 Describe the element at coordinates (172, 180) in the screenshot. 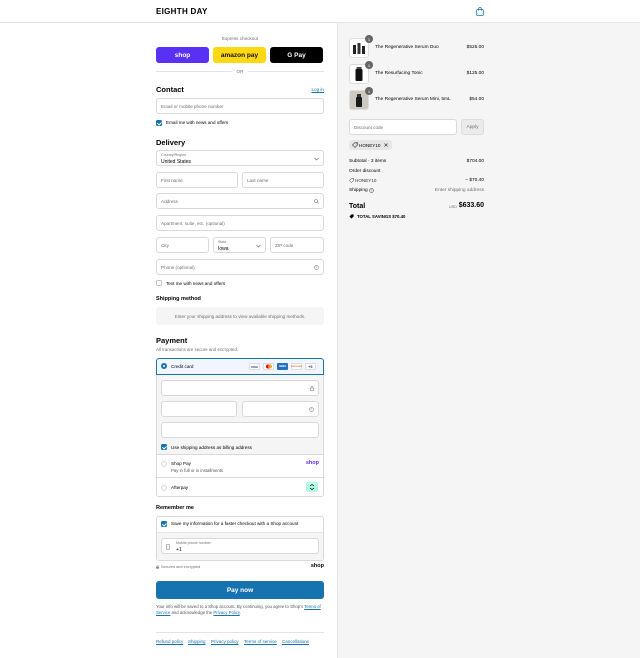

I see `first-name-placeholder: First name` at that location.